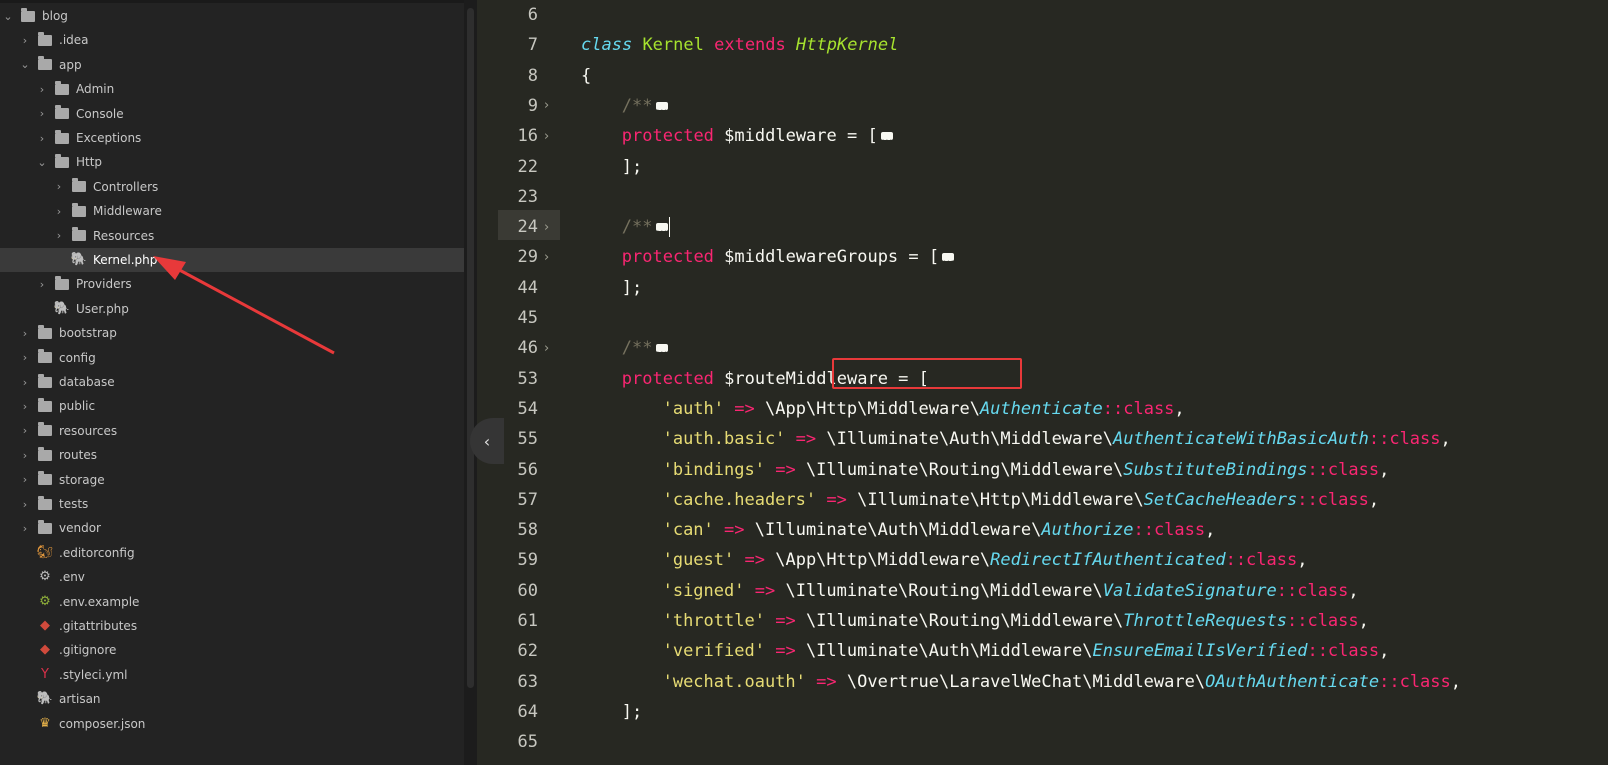  Describe the element at coordinates (232, 480) in the screenshot. I see `folder-row: › storage` at that location.